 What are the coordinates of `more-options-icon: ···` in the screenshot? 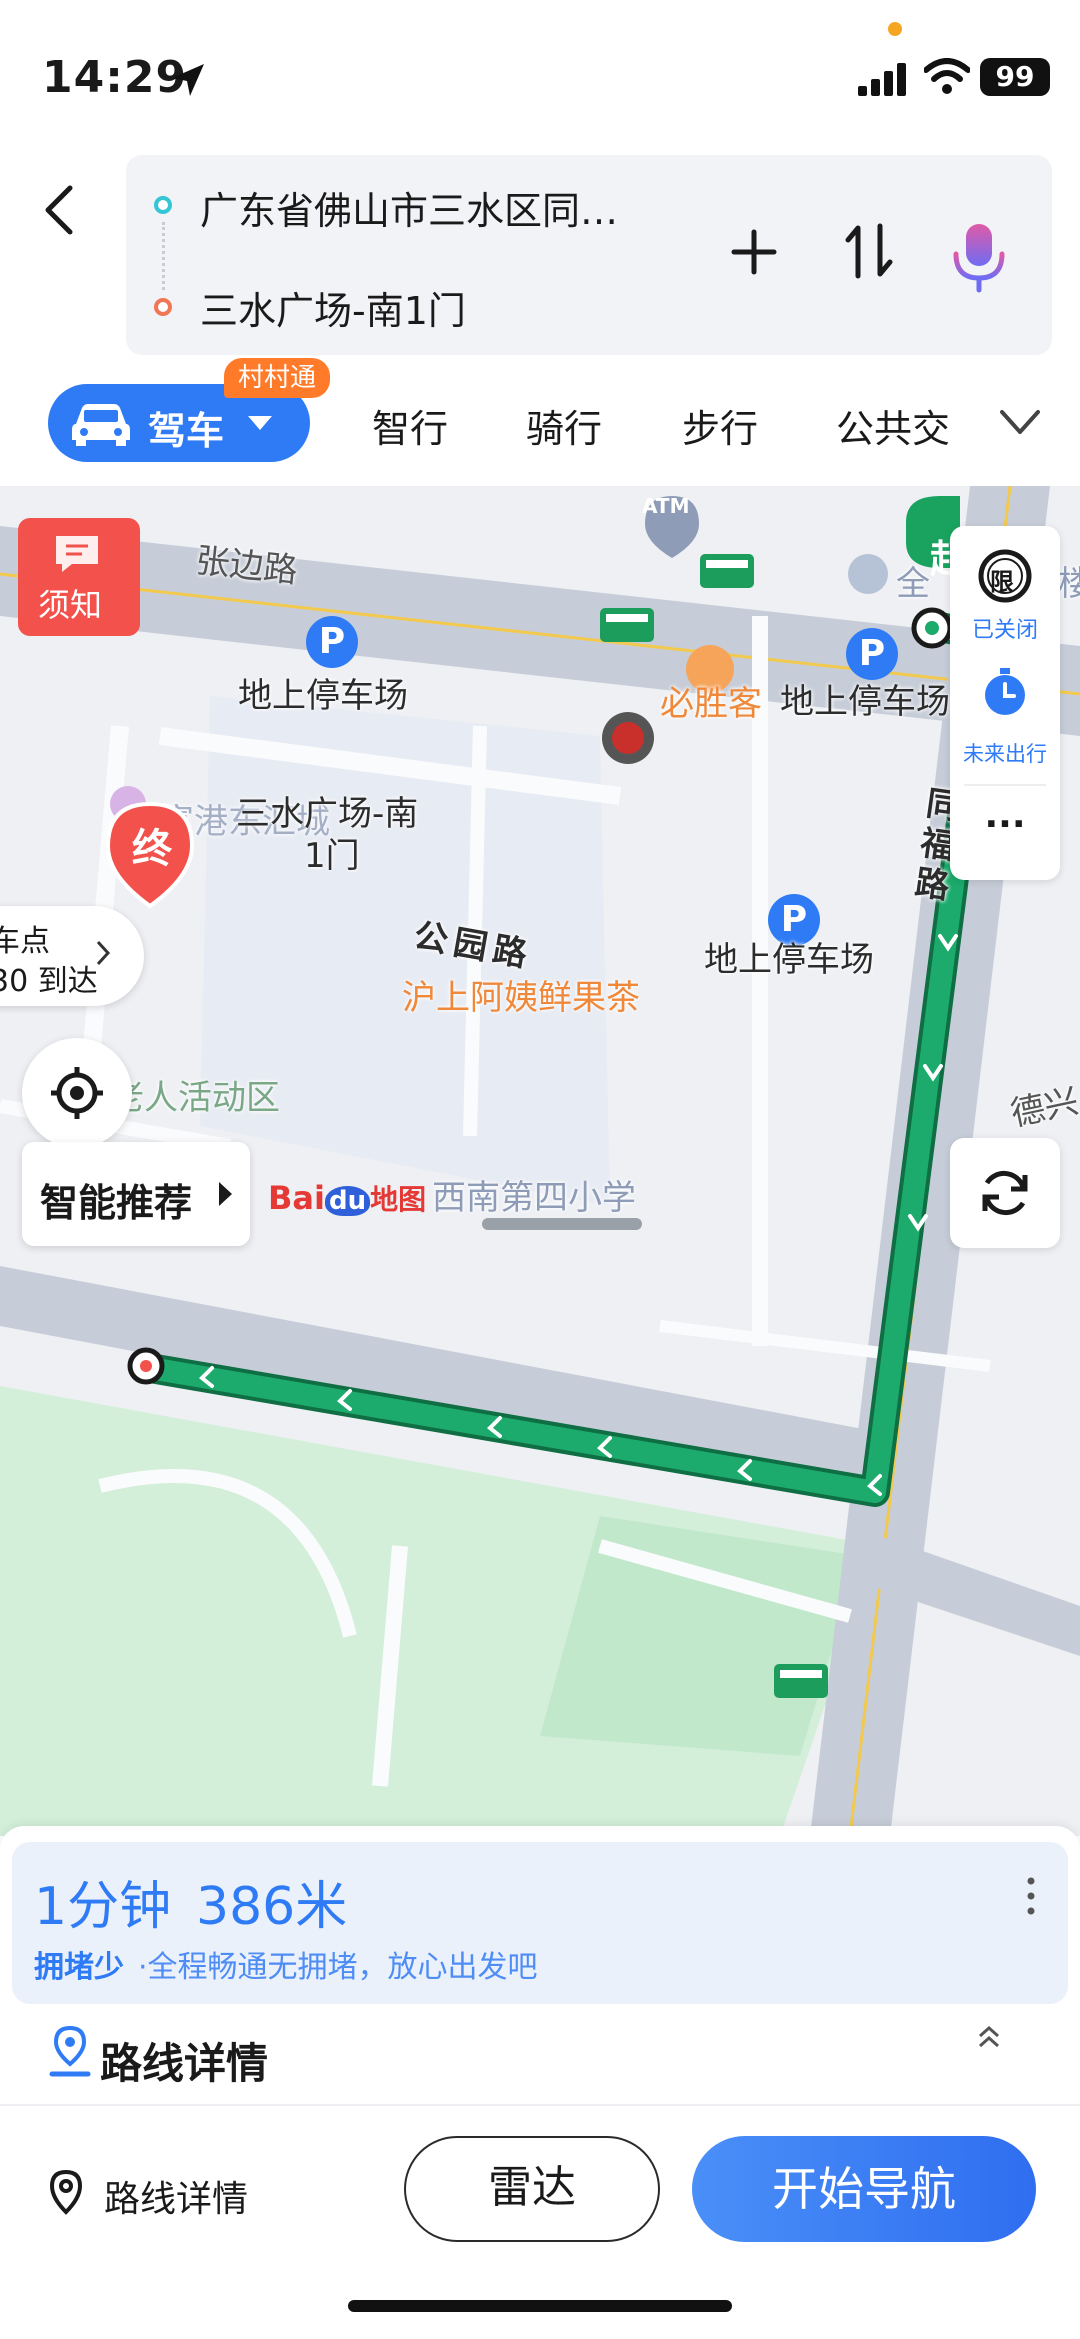 It's located at (1005, 824).